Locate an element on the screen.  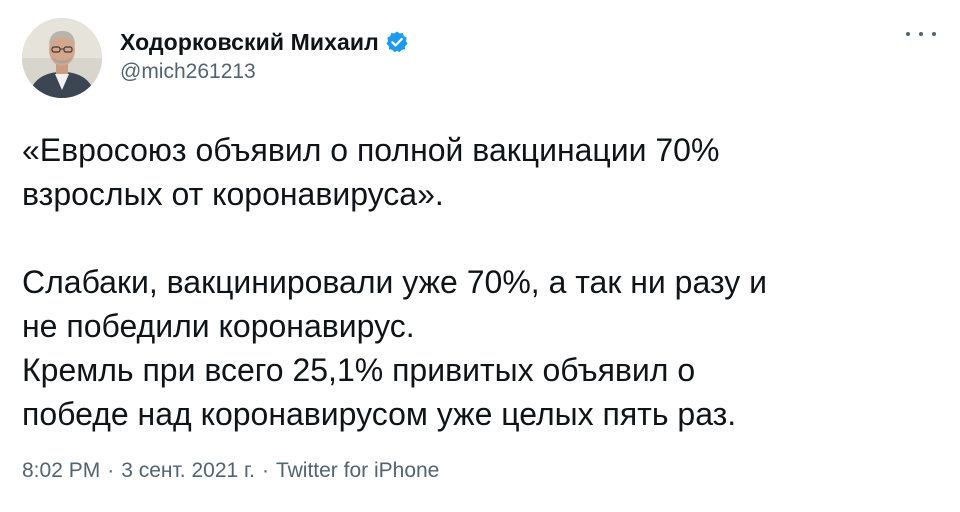
avatar is located at coordinates (62, 58).